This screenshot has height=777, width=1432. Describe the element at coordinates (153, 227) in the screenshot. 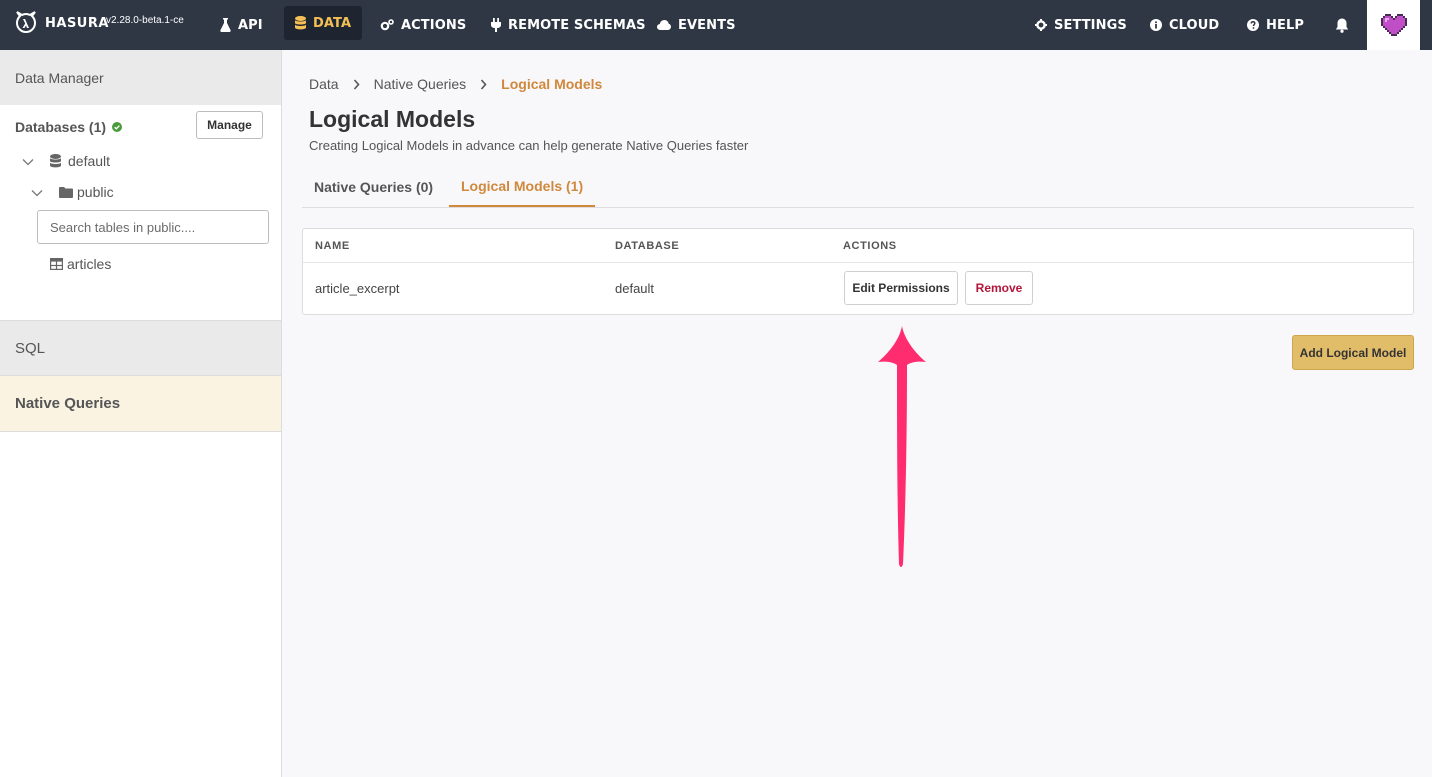

I see `search-tables-input` at that location.